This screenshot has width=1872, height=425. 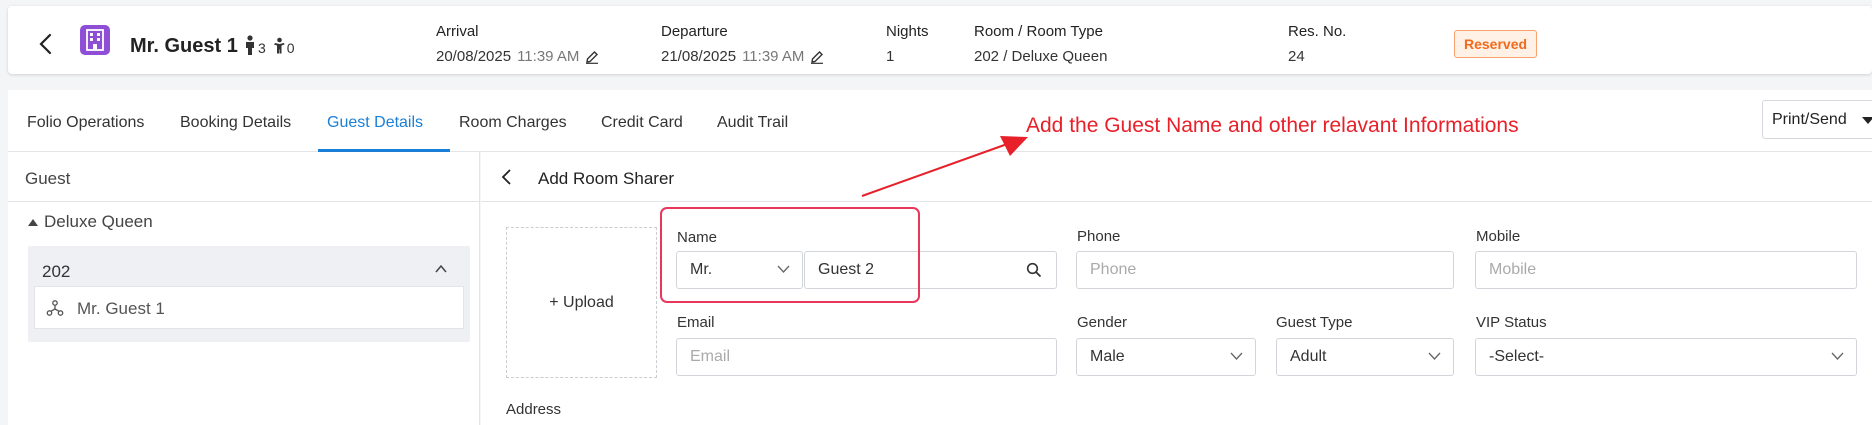 I want to click on tab-room-charges: Room Charges, so click(x=513, y=123).